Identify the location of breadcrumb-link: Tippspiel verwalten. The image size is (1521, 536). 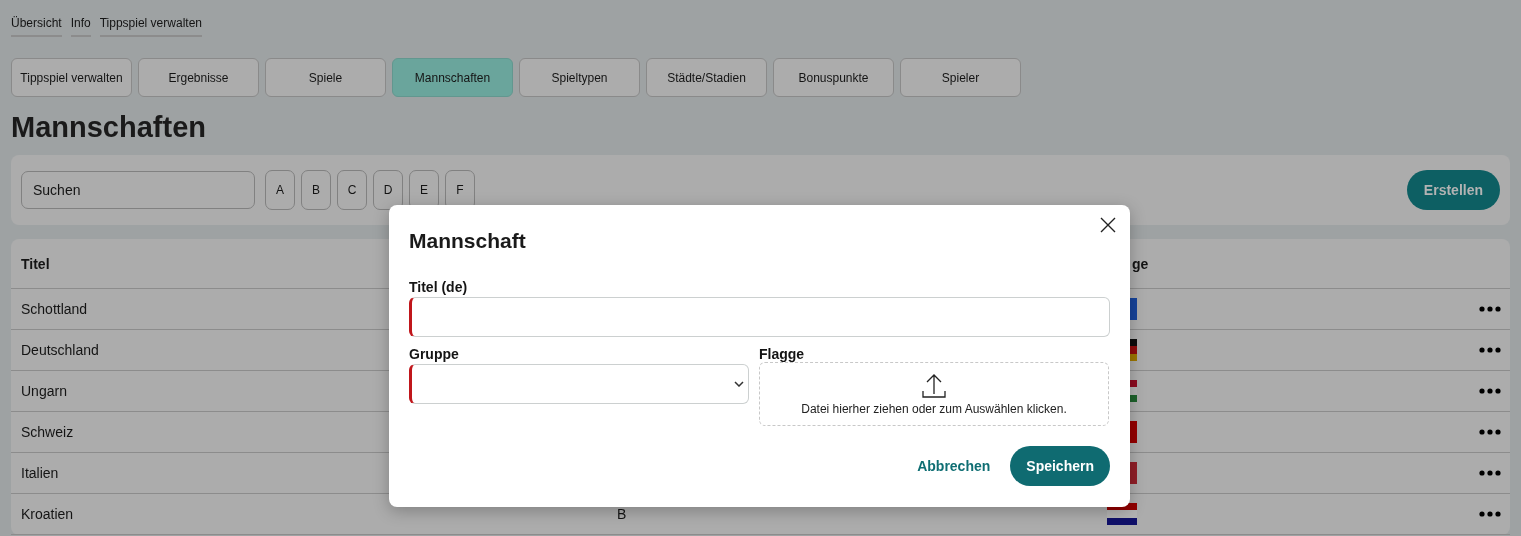
(150, 26).